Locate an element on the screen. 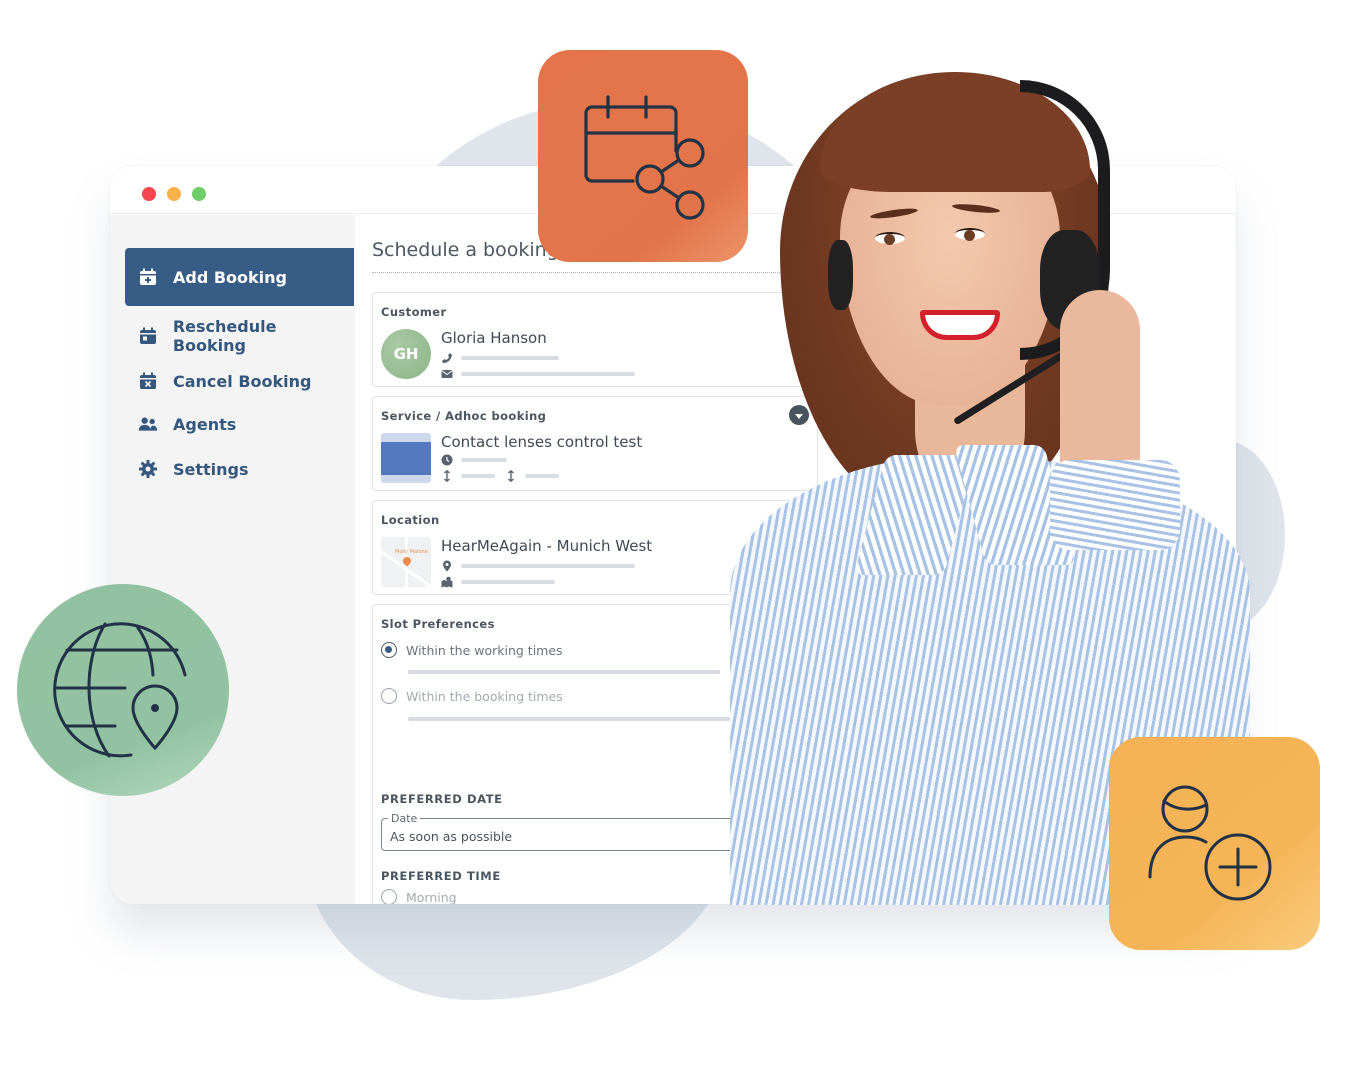  service-duration-row is located at coordinates (474, 460).